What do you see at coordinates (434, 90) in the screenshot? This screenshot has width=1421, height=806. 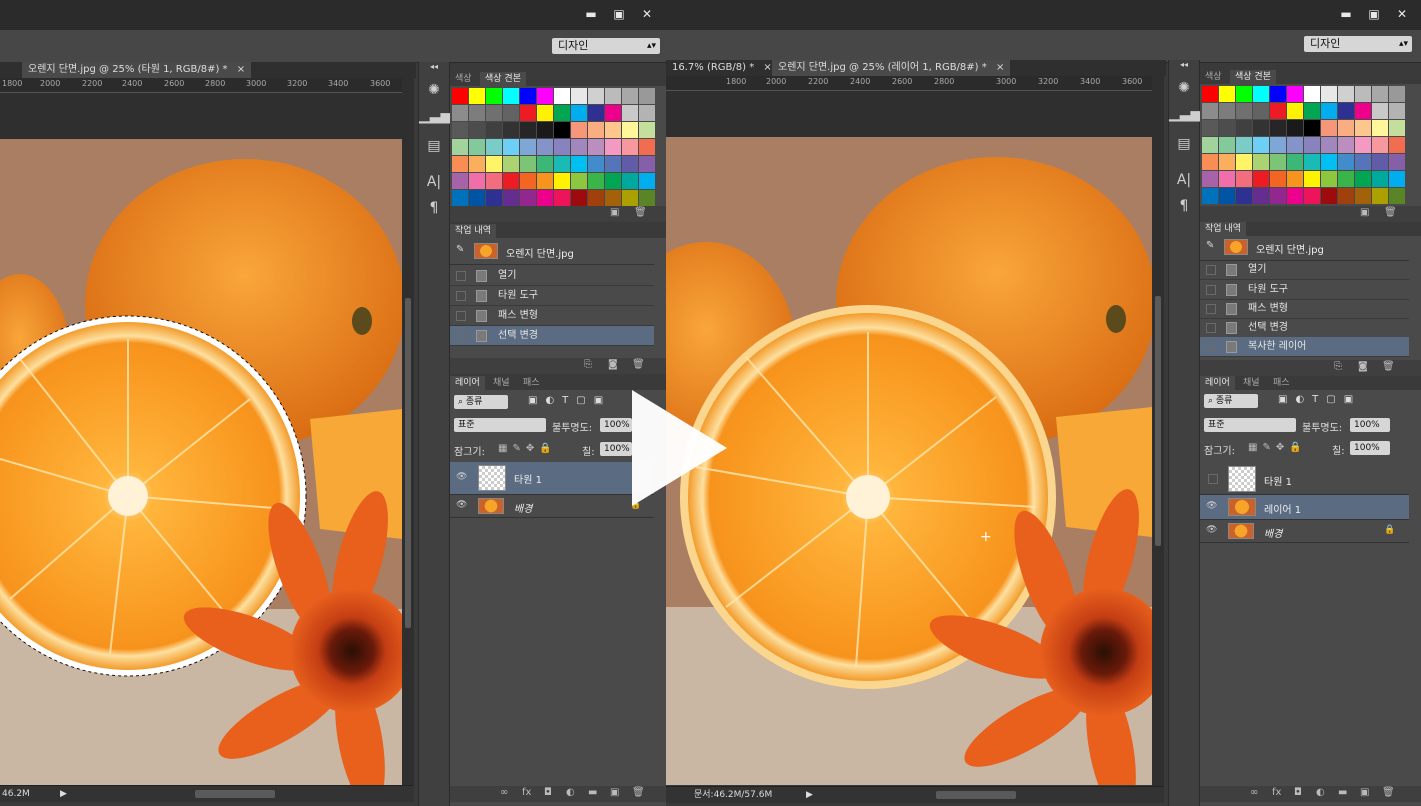 I see `adjust-icon: ✺` at bounding box center [434, 90].